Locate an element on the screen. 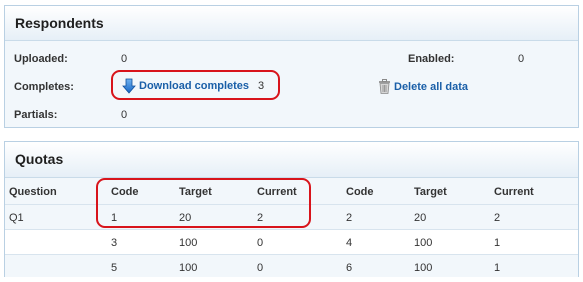 This screenshot has width=583, height=282. table-row: 3 100 0 4 100 1 is located at coordinates (291, 241).